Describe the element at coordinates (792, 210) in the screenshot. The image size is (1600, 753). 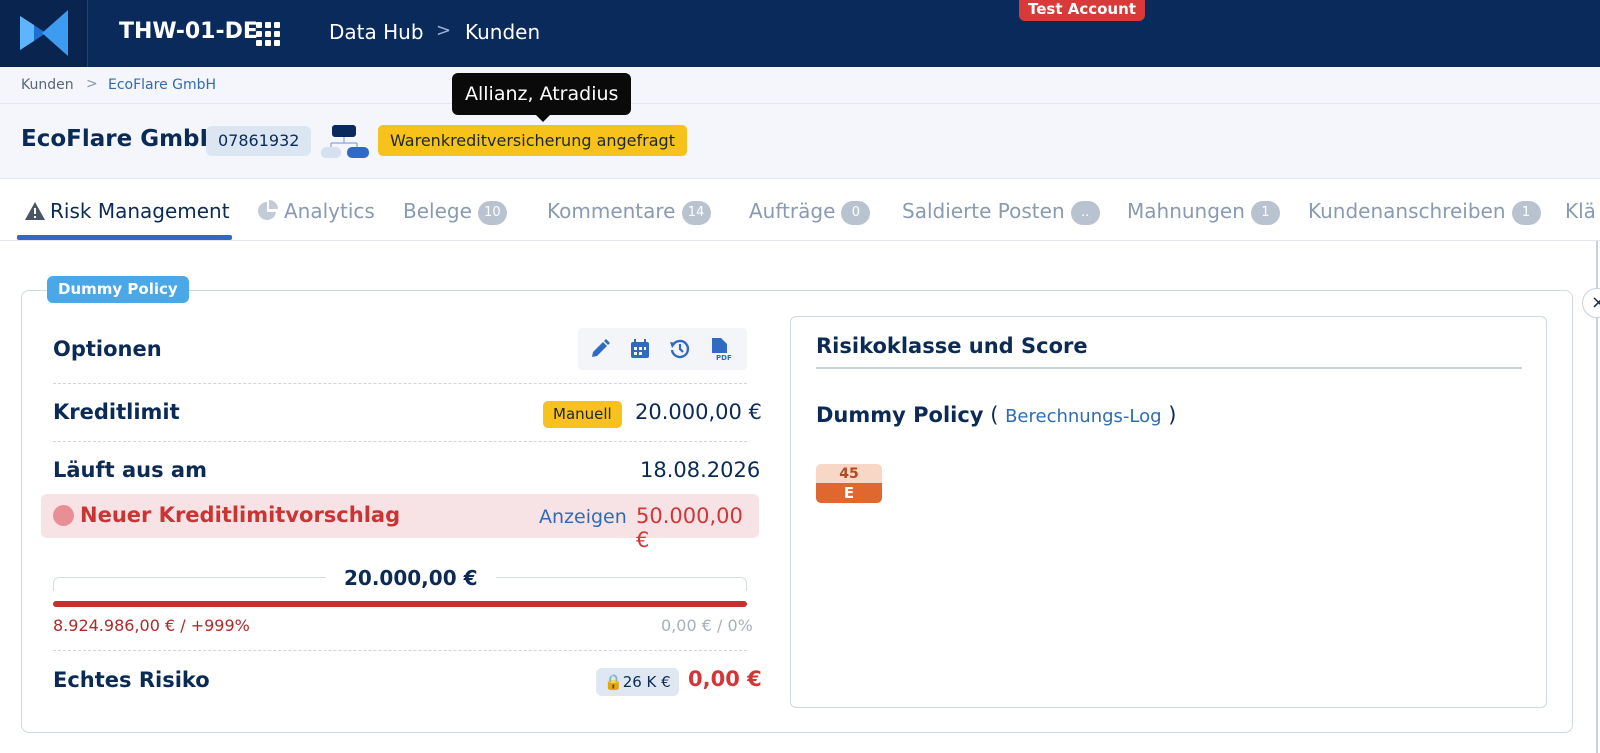
I see `tab-label: Aufträge` at that location.